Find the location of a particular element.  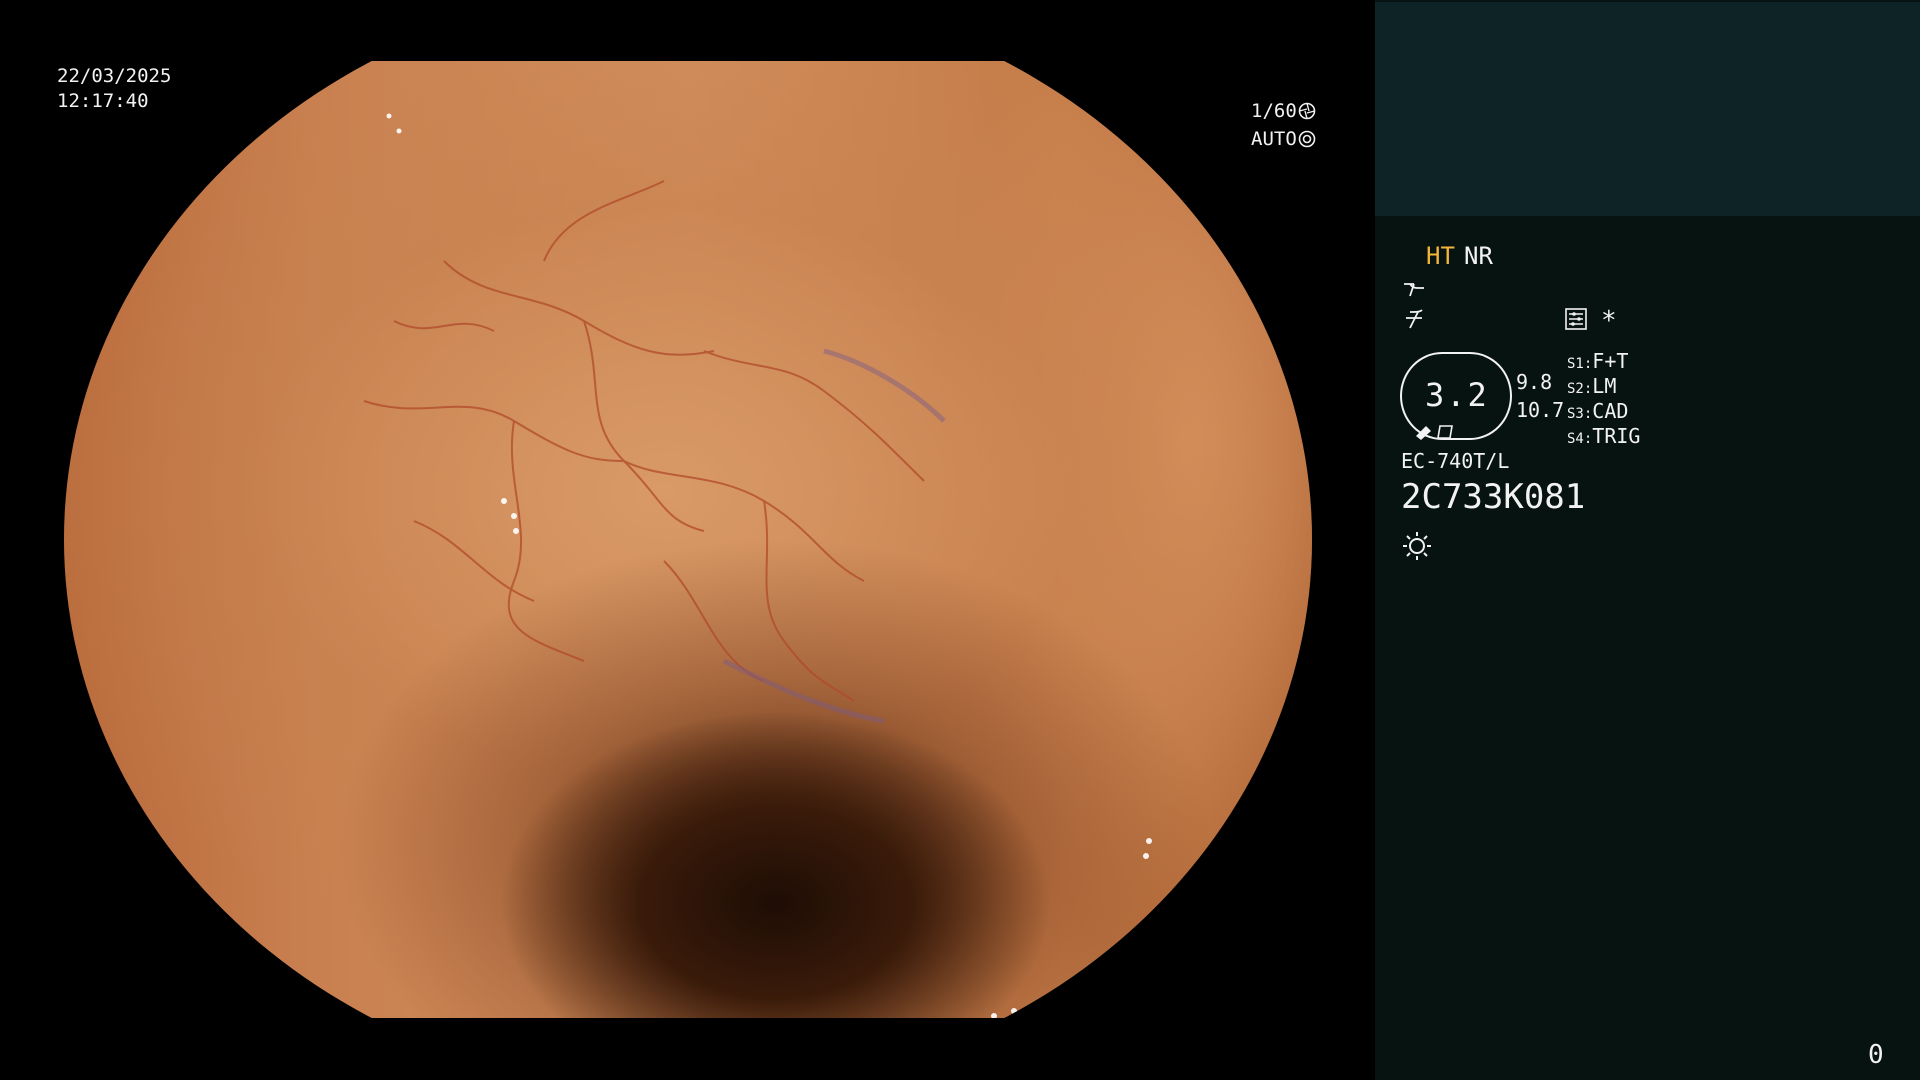

switch-value: F+T is located at coordinates (1610, 361).